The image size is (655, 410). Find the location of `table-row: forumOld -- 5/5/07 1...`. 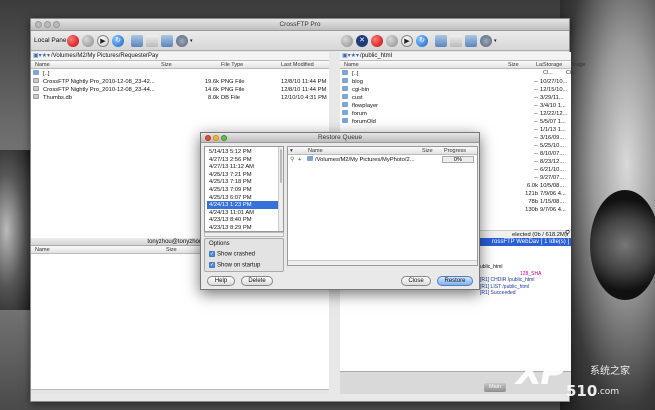

table-row: forumOld -- 5/5/07 1... is located at coordinates (455, 122).